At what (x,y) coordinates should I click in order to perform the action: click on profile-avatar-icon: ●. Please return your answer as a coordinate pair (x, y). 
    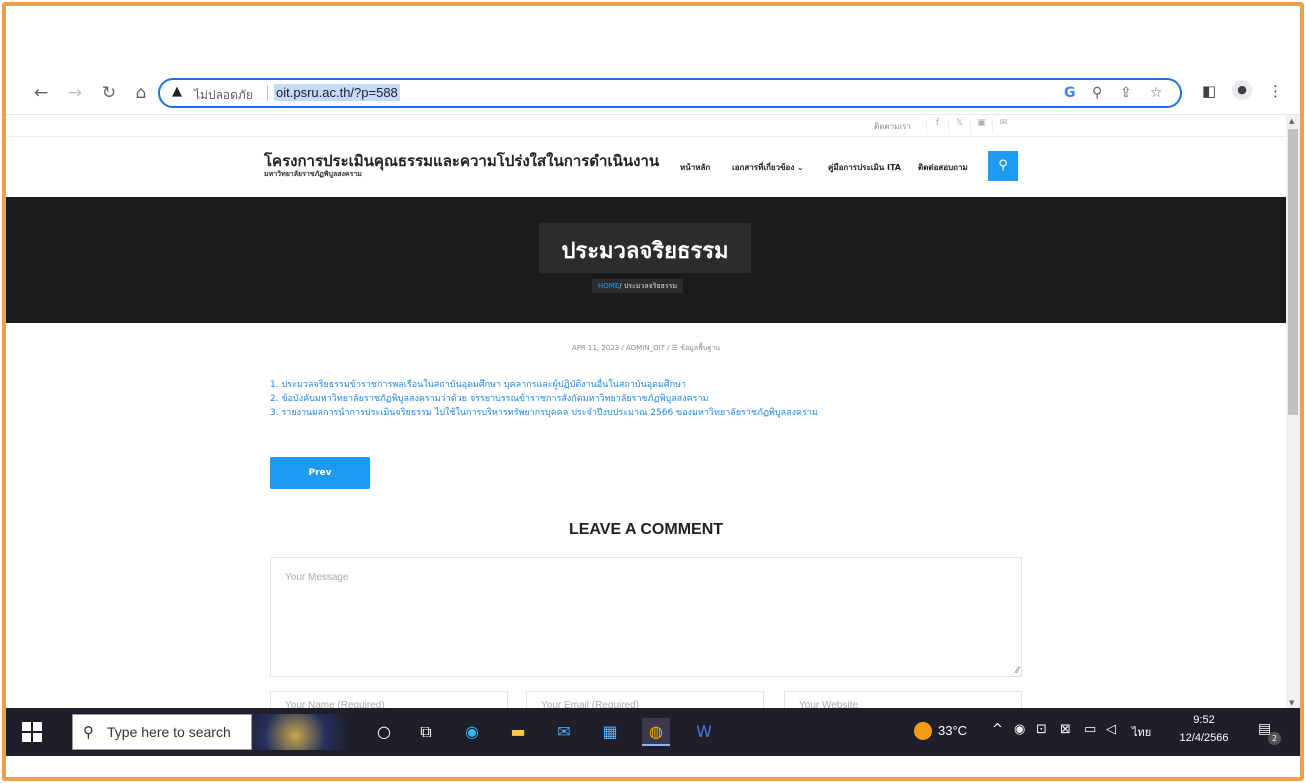
    Looking at the image, I should click on (1242, 90).